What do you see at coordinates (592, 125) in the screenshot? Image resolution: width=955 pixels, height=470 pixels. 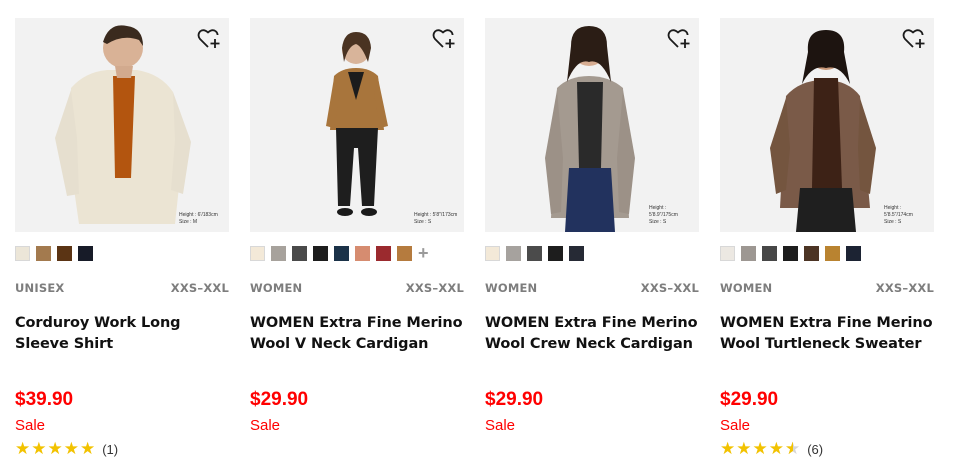 I see `product-image: Height : 5'8.9"/175cm Size : S` at bounding box center [592, 125].